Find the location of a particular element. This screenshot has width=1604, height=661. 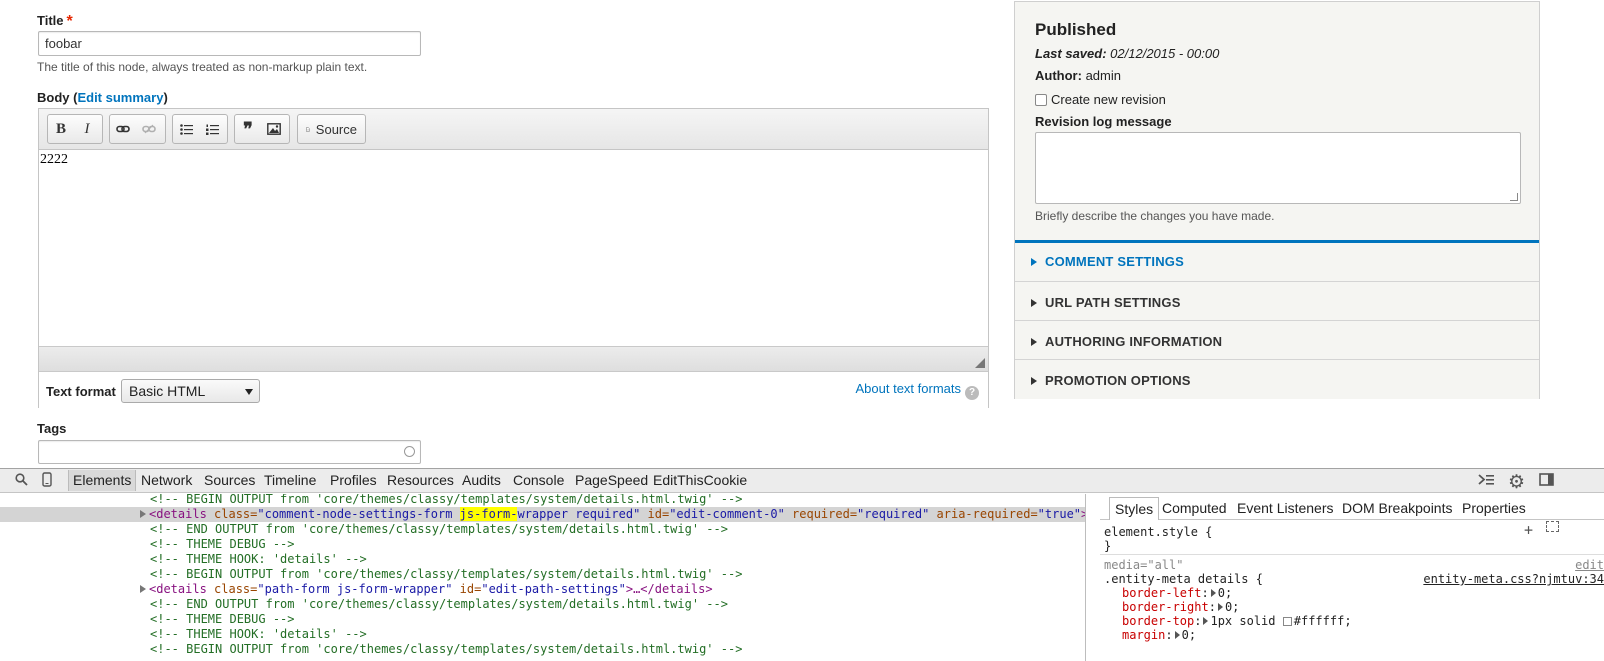

rule-selector: .entity-meta details { is located at coordinates (1183, 579).